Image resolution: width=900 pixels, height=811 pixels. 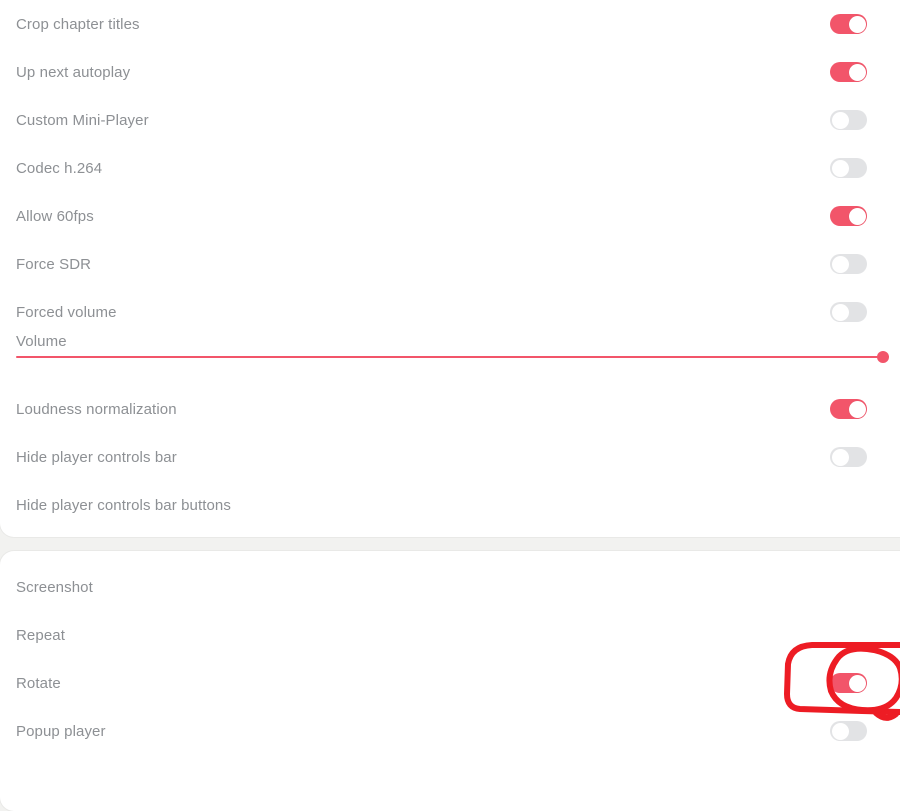 I want to click on setting-row-forced-volume: Forced volume, so click(x=450, y=312).